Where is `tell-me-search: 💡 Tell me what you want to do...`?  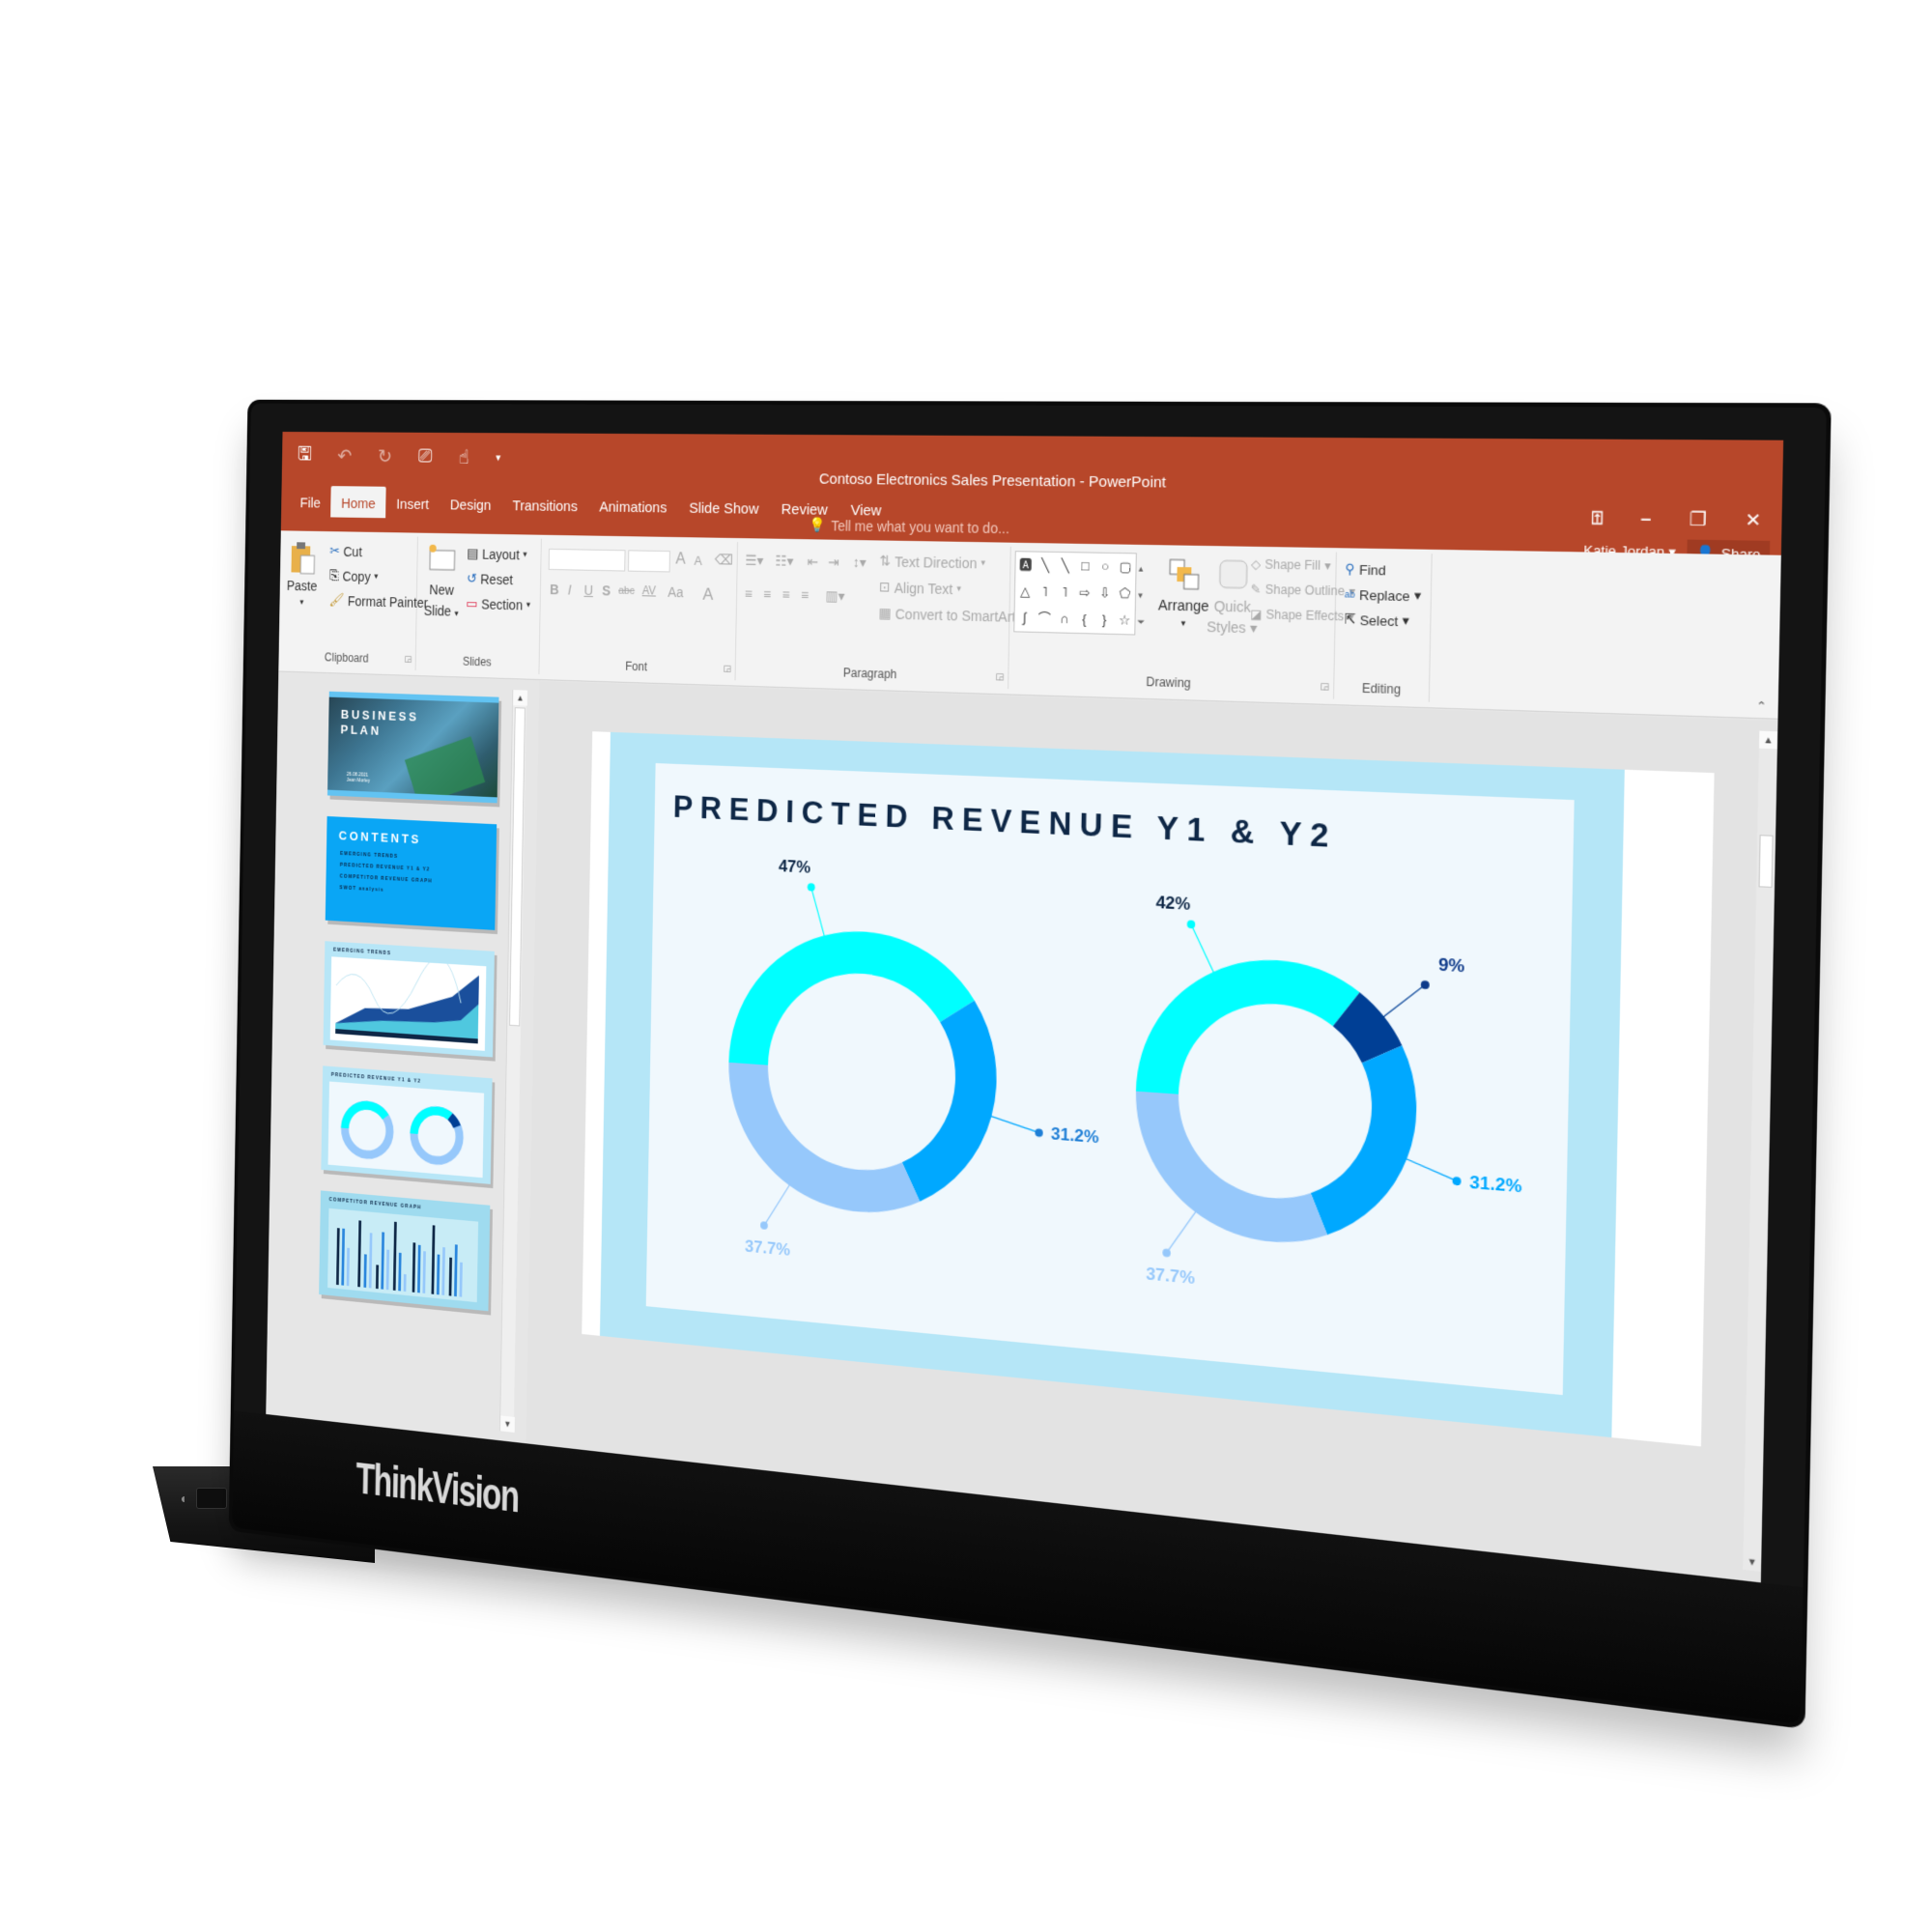
tell-me-search: 💡 Tell me what you want to do... is located at coordinates (909, 527).